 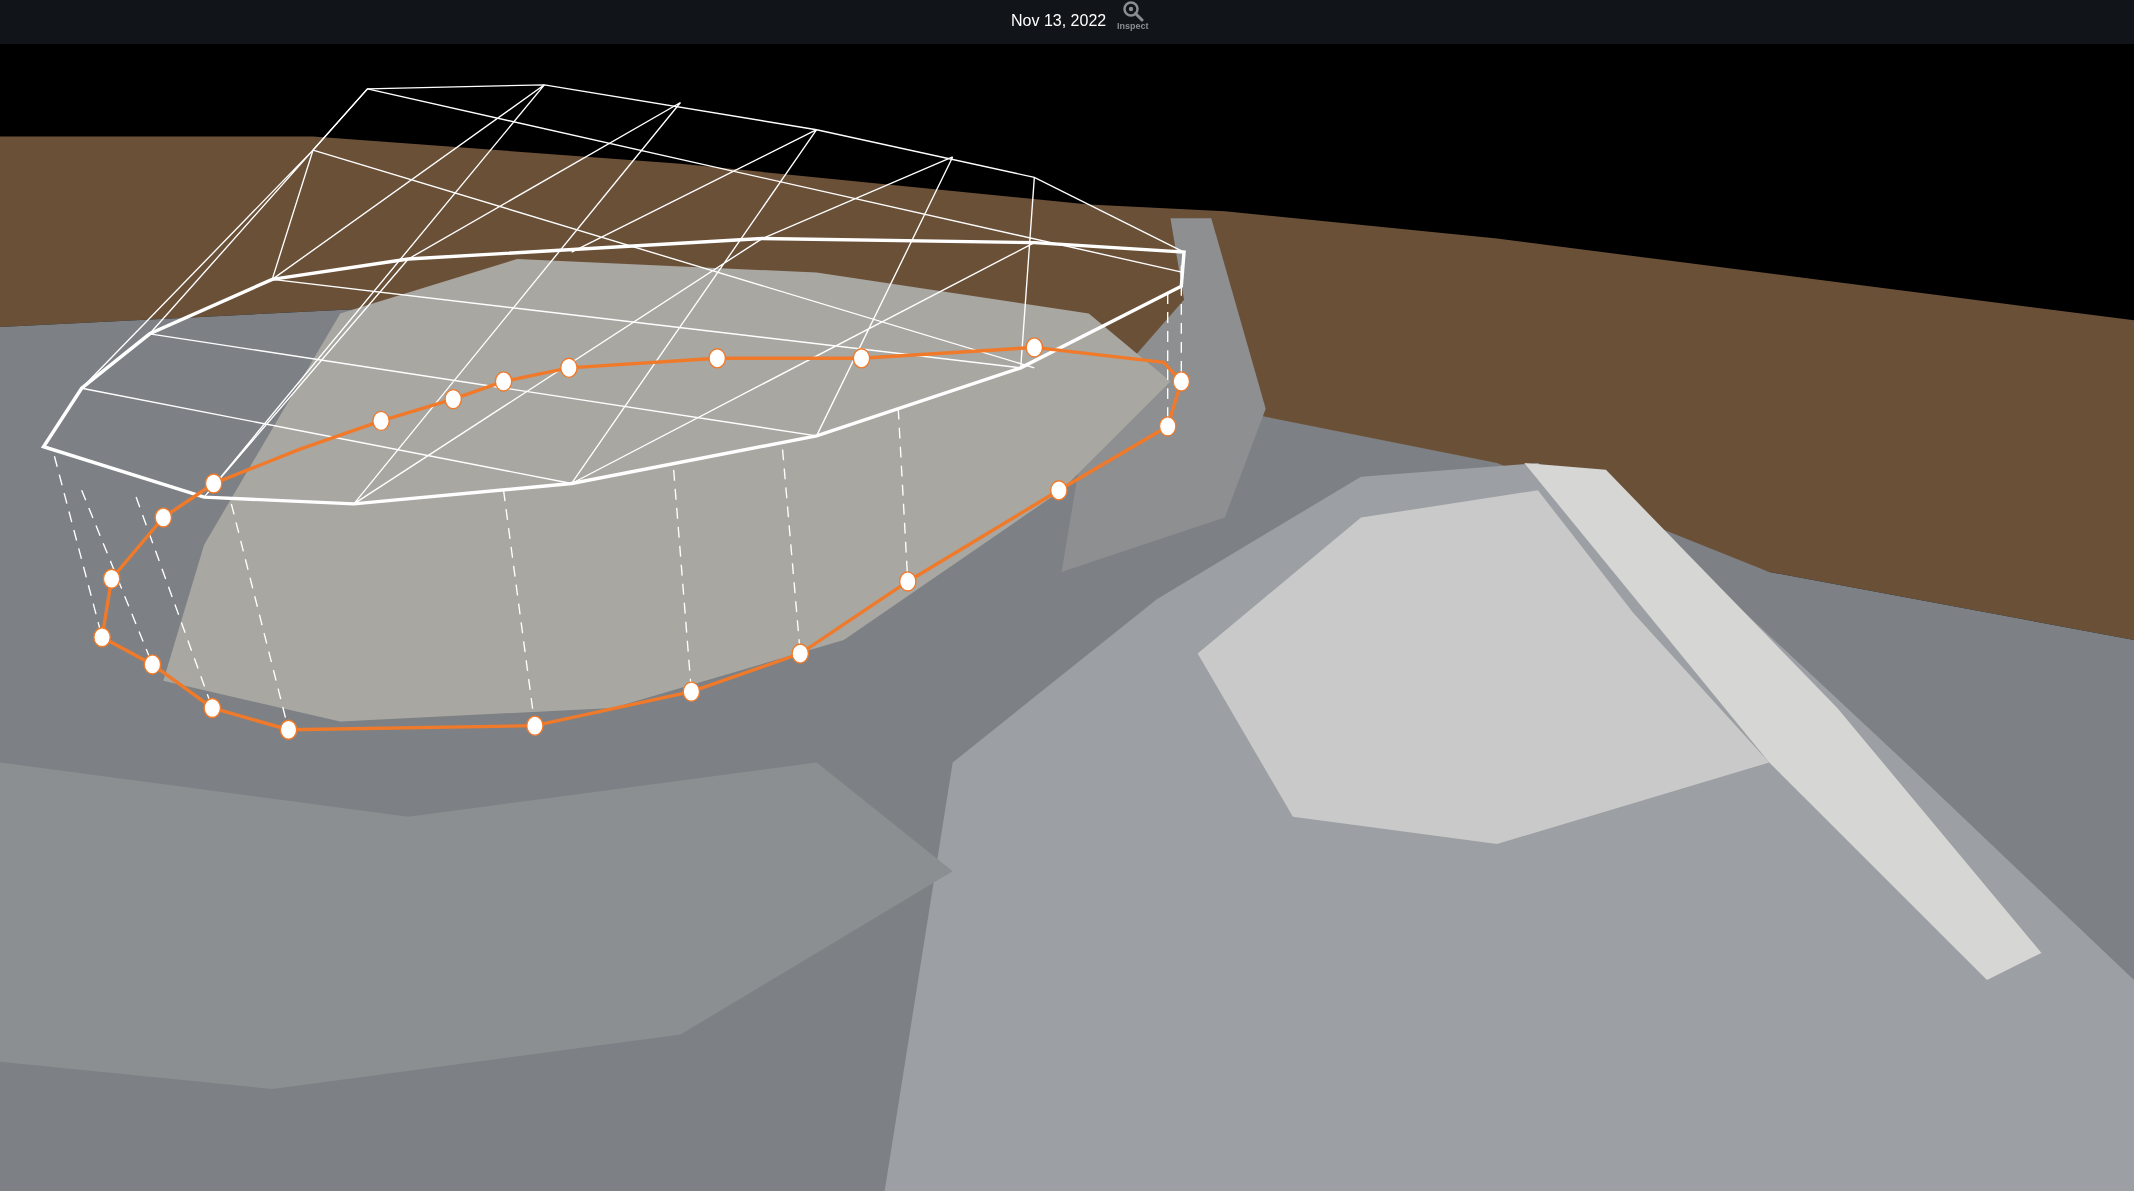 I want to click on inspect-button: Inspect, so click(x=1133, y=15).